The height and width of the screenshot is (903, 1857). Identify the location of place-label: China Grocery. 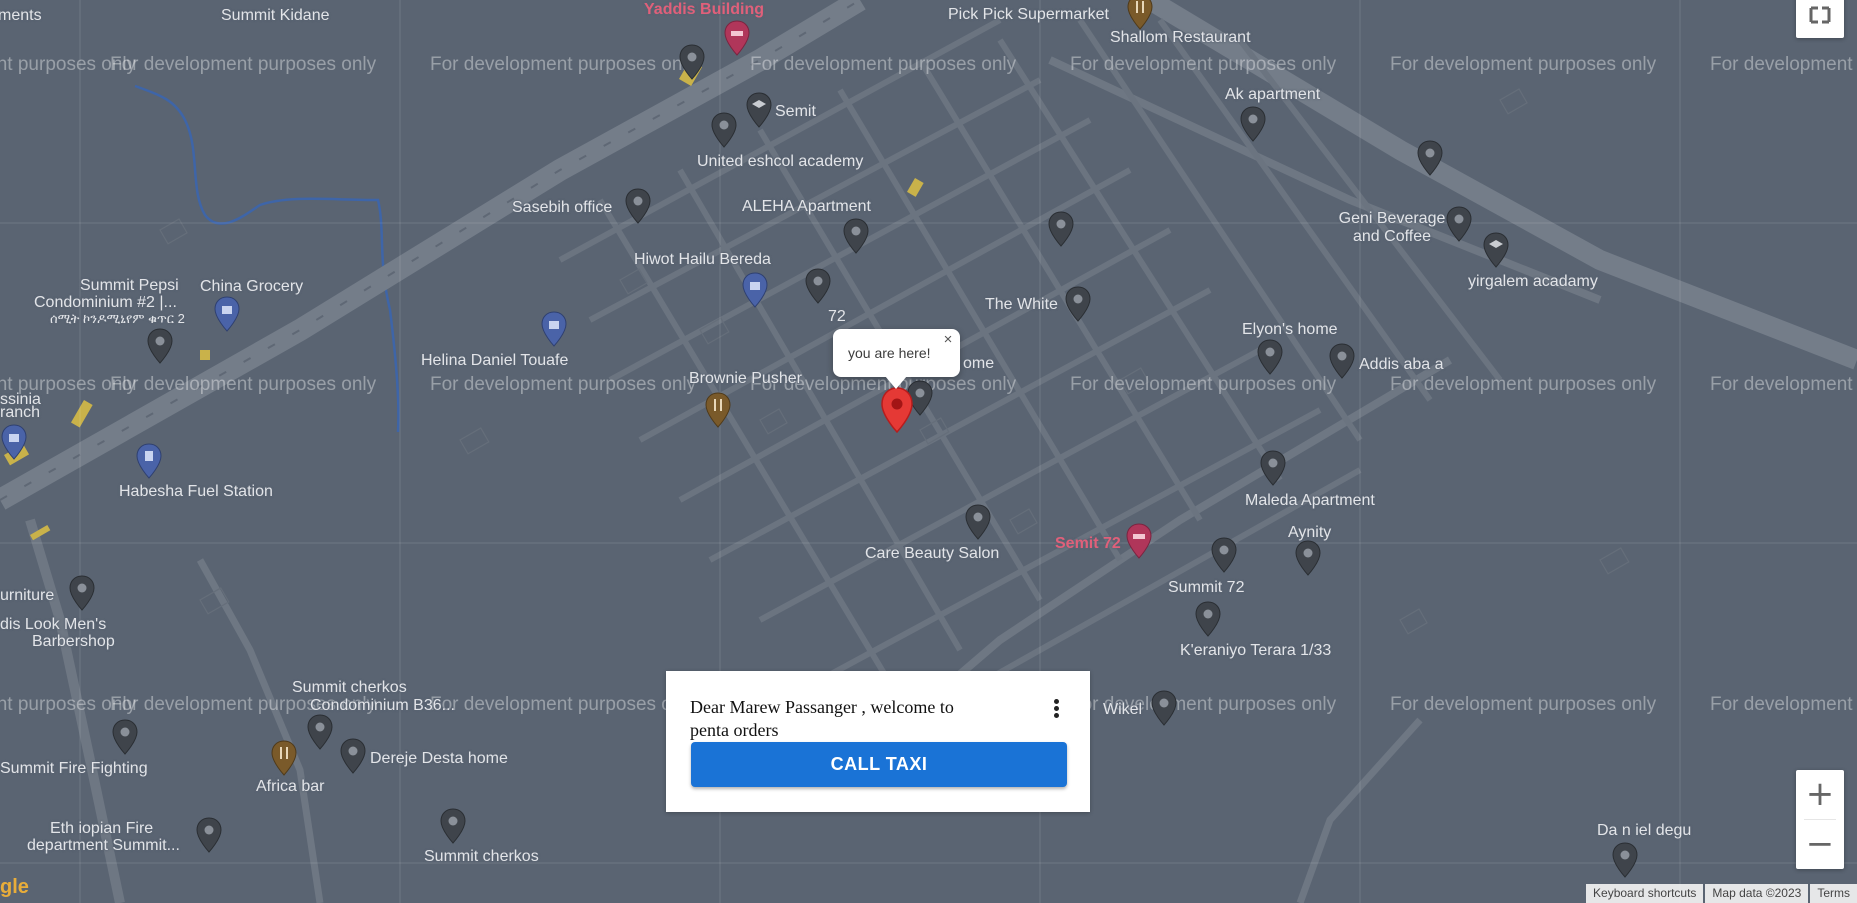
(251, 287).